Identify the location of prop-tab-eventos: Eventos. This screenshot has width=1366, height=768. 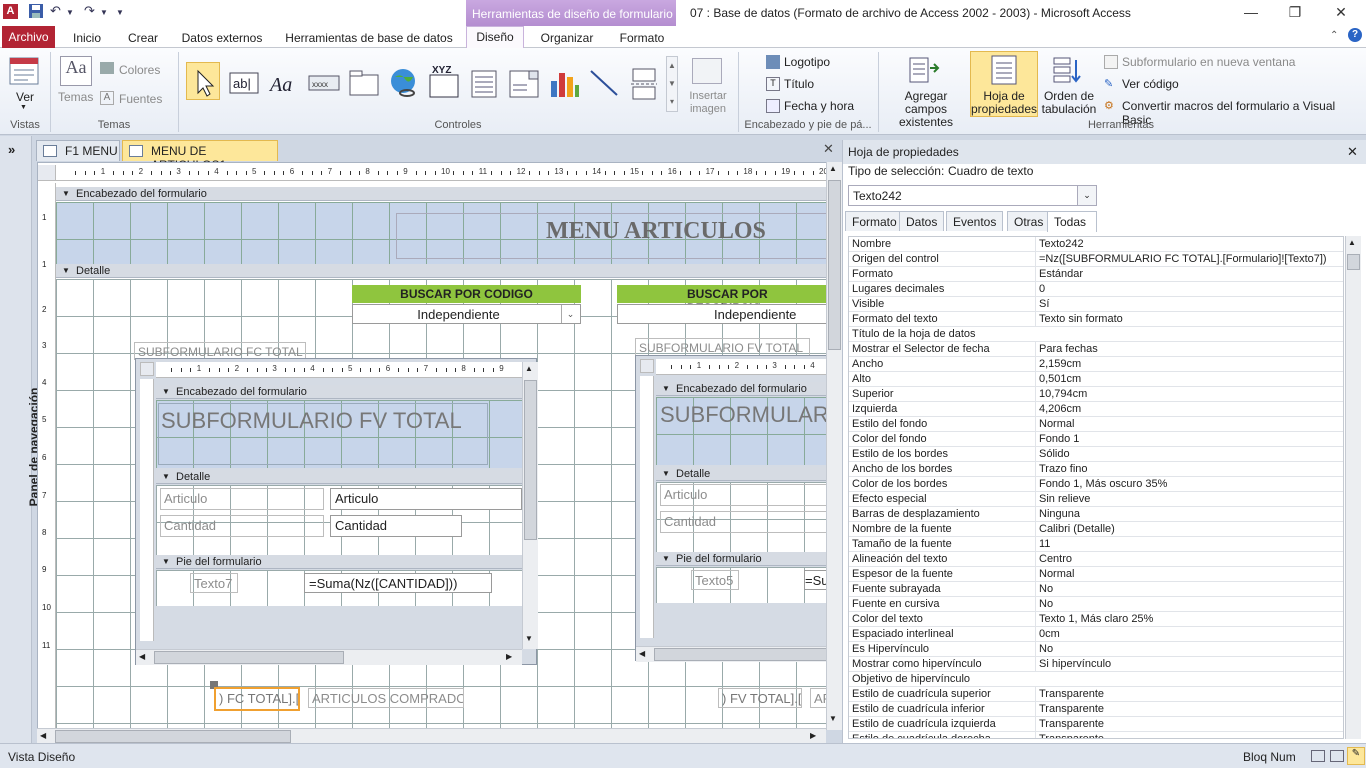
(975, 221).